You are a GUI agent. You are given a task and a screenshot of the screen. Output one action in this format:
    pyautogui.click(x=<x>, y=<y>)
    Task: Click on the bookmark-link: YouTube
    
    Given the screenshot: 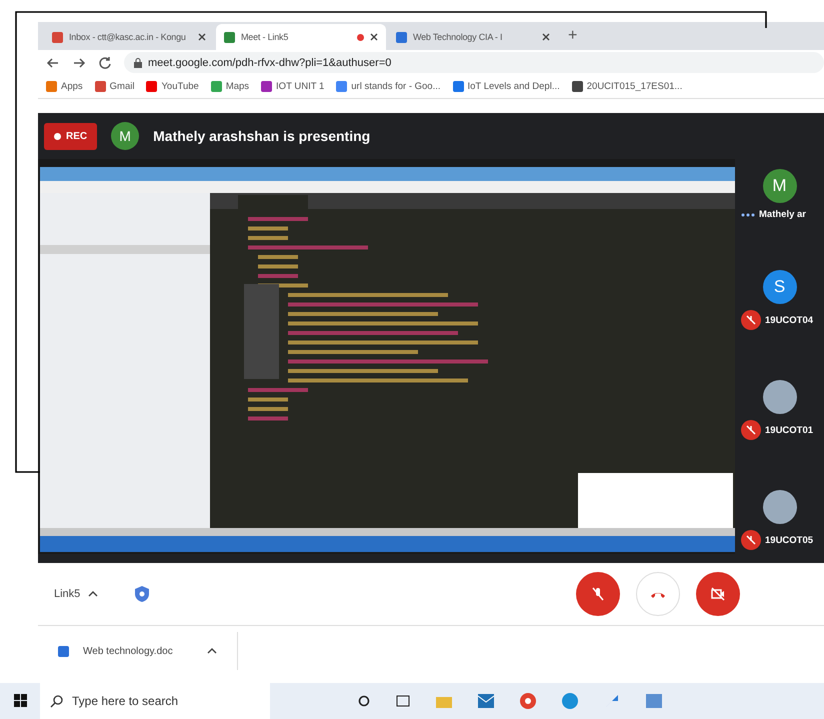 What is the action you would take?
    pyautogui.click(x=172, y=86)
    